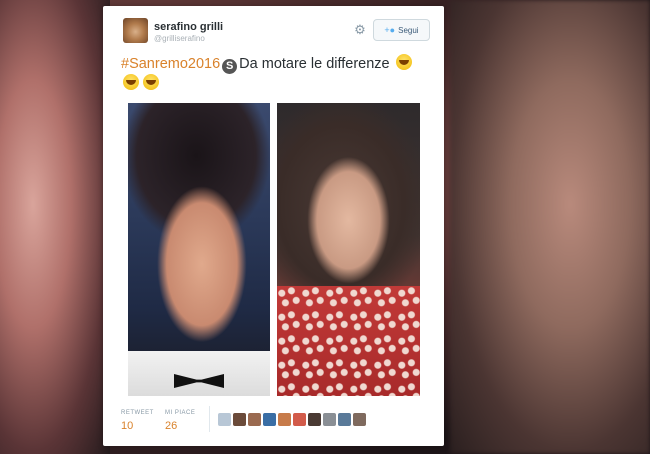 This screenshot has width=650, height=454. Describe the element at coordinates (209, 419) in the screenshot. I see `stats-divider` at that location.